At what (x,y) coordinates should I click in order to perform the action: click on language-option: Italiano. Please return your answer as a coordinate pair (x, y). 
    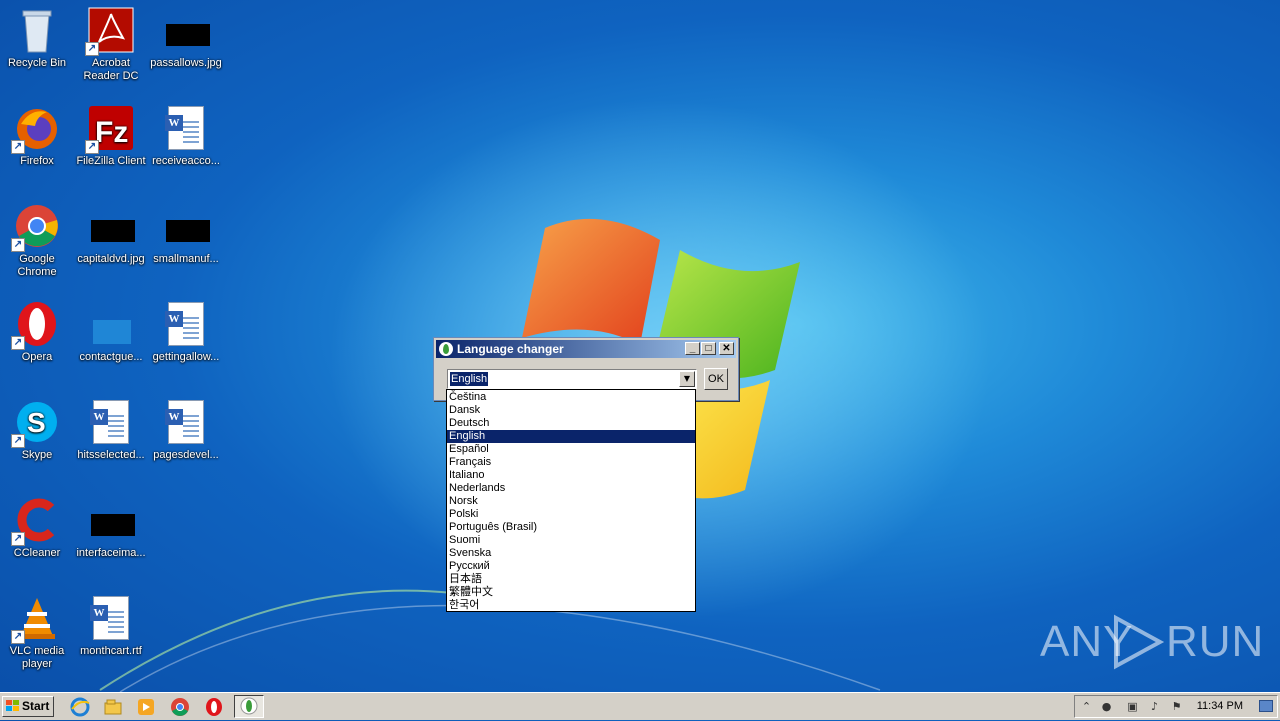
    Looking at the image, I should click on (571, 475).